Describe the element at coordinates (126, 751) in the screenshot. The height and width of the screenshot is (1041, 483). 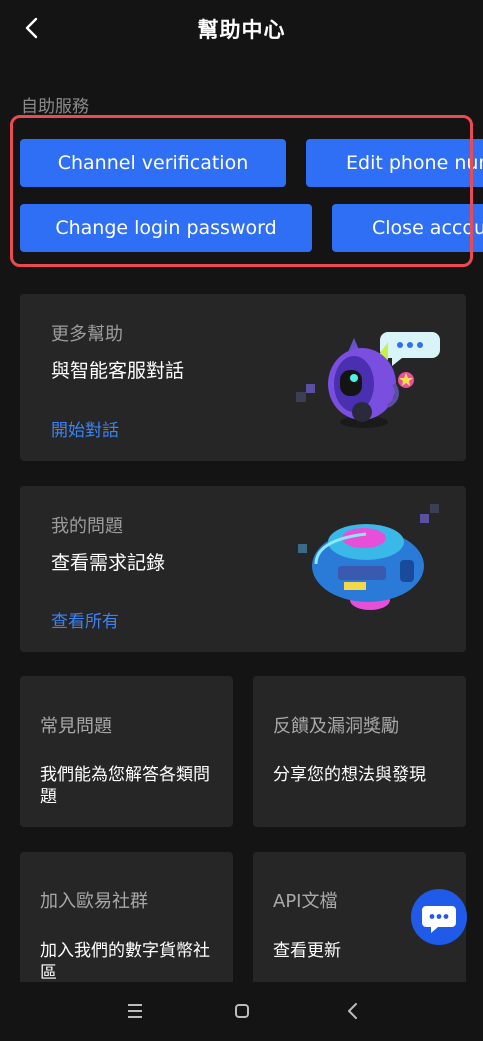
I see `faq-card: 常見問題 我們能為您解答各類問題` at that location.